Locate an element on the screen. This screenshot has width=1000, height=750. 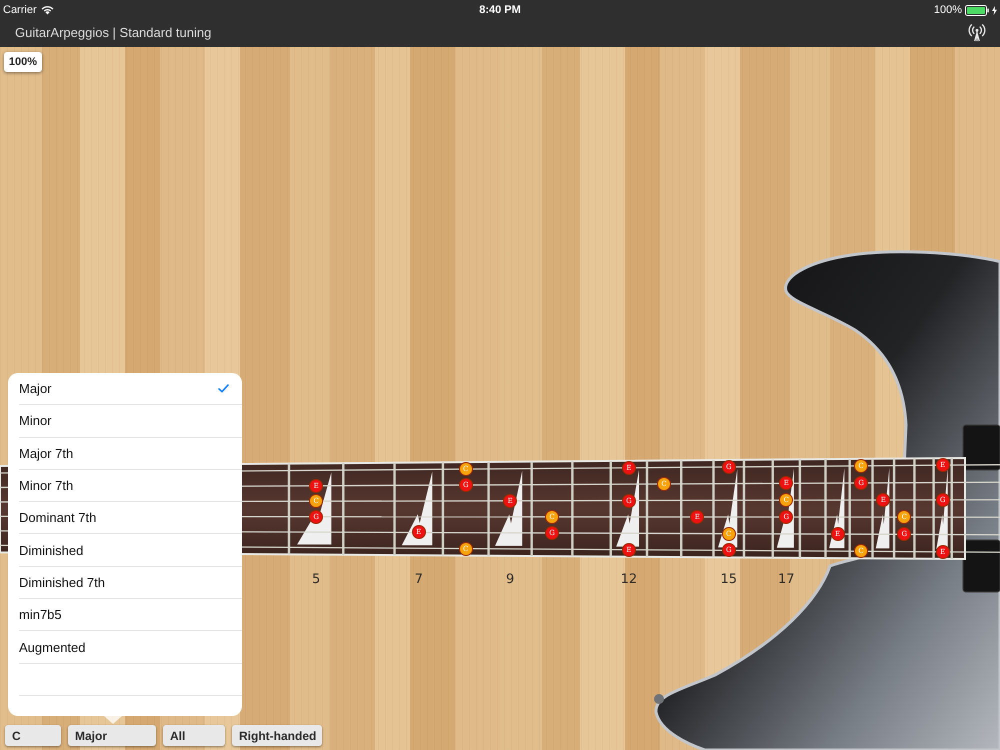
clock-time: 8:40 PM is located at coordinates (500, 10).